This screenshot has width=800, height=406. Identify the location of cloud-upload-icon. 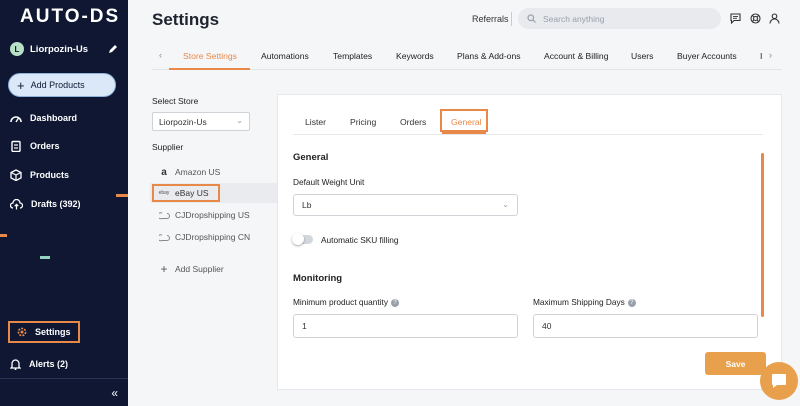
(16, 203).